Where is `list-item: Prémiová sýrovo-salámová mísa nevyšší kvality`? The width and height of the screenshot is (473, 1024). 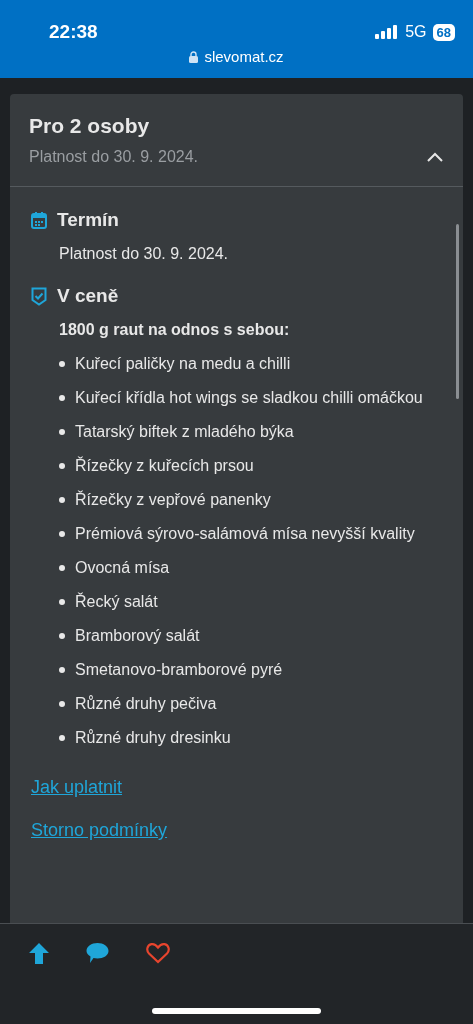 list-item: Prémiová sýrovo-salámová mísa nevyšší kvality is located at coordinates (245, 534).